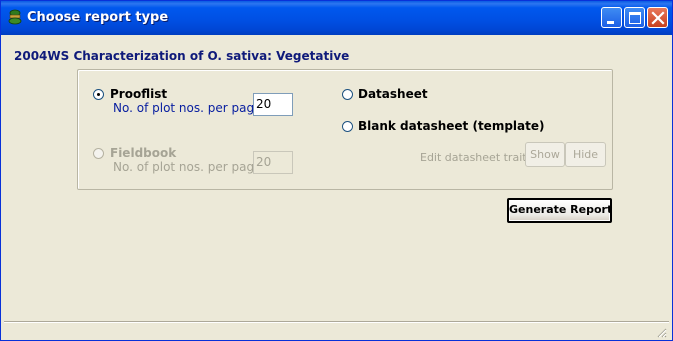 Image resolution: width=673 pixels, height=341 pixels. What do you see at coordinates (98, 94) in the screenshot?
I see `prooflist-radio` at bounding box center [98, 94].